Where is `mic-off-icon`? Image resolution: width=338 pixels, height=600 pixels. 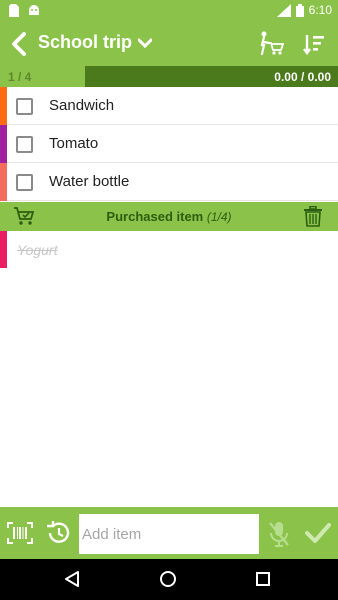
mic-off-icon is located at coordinates (279, 534).